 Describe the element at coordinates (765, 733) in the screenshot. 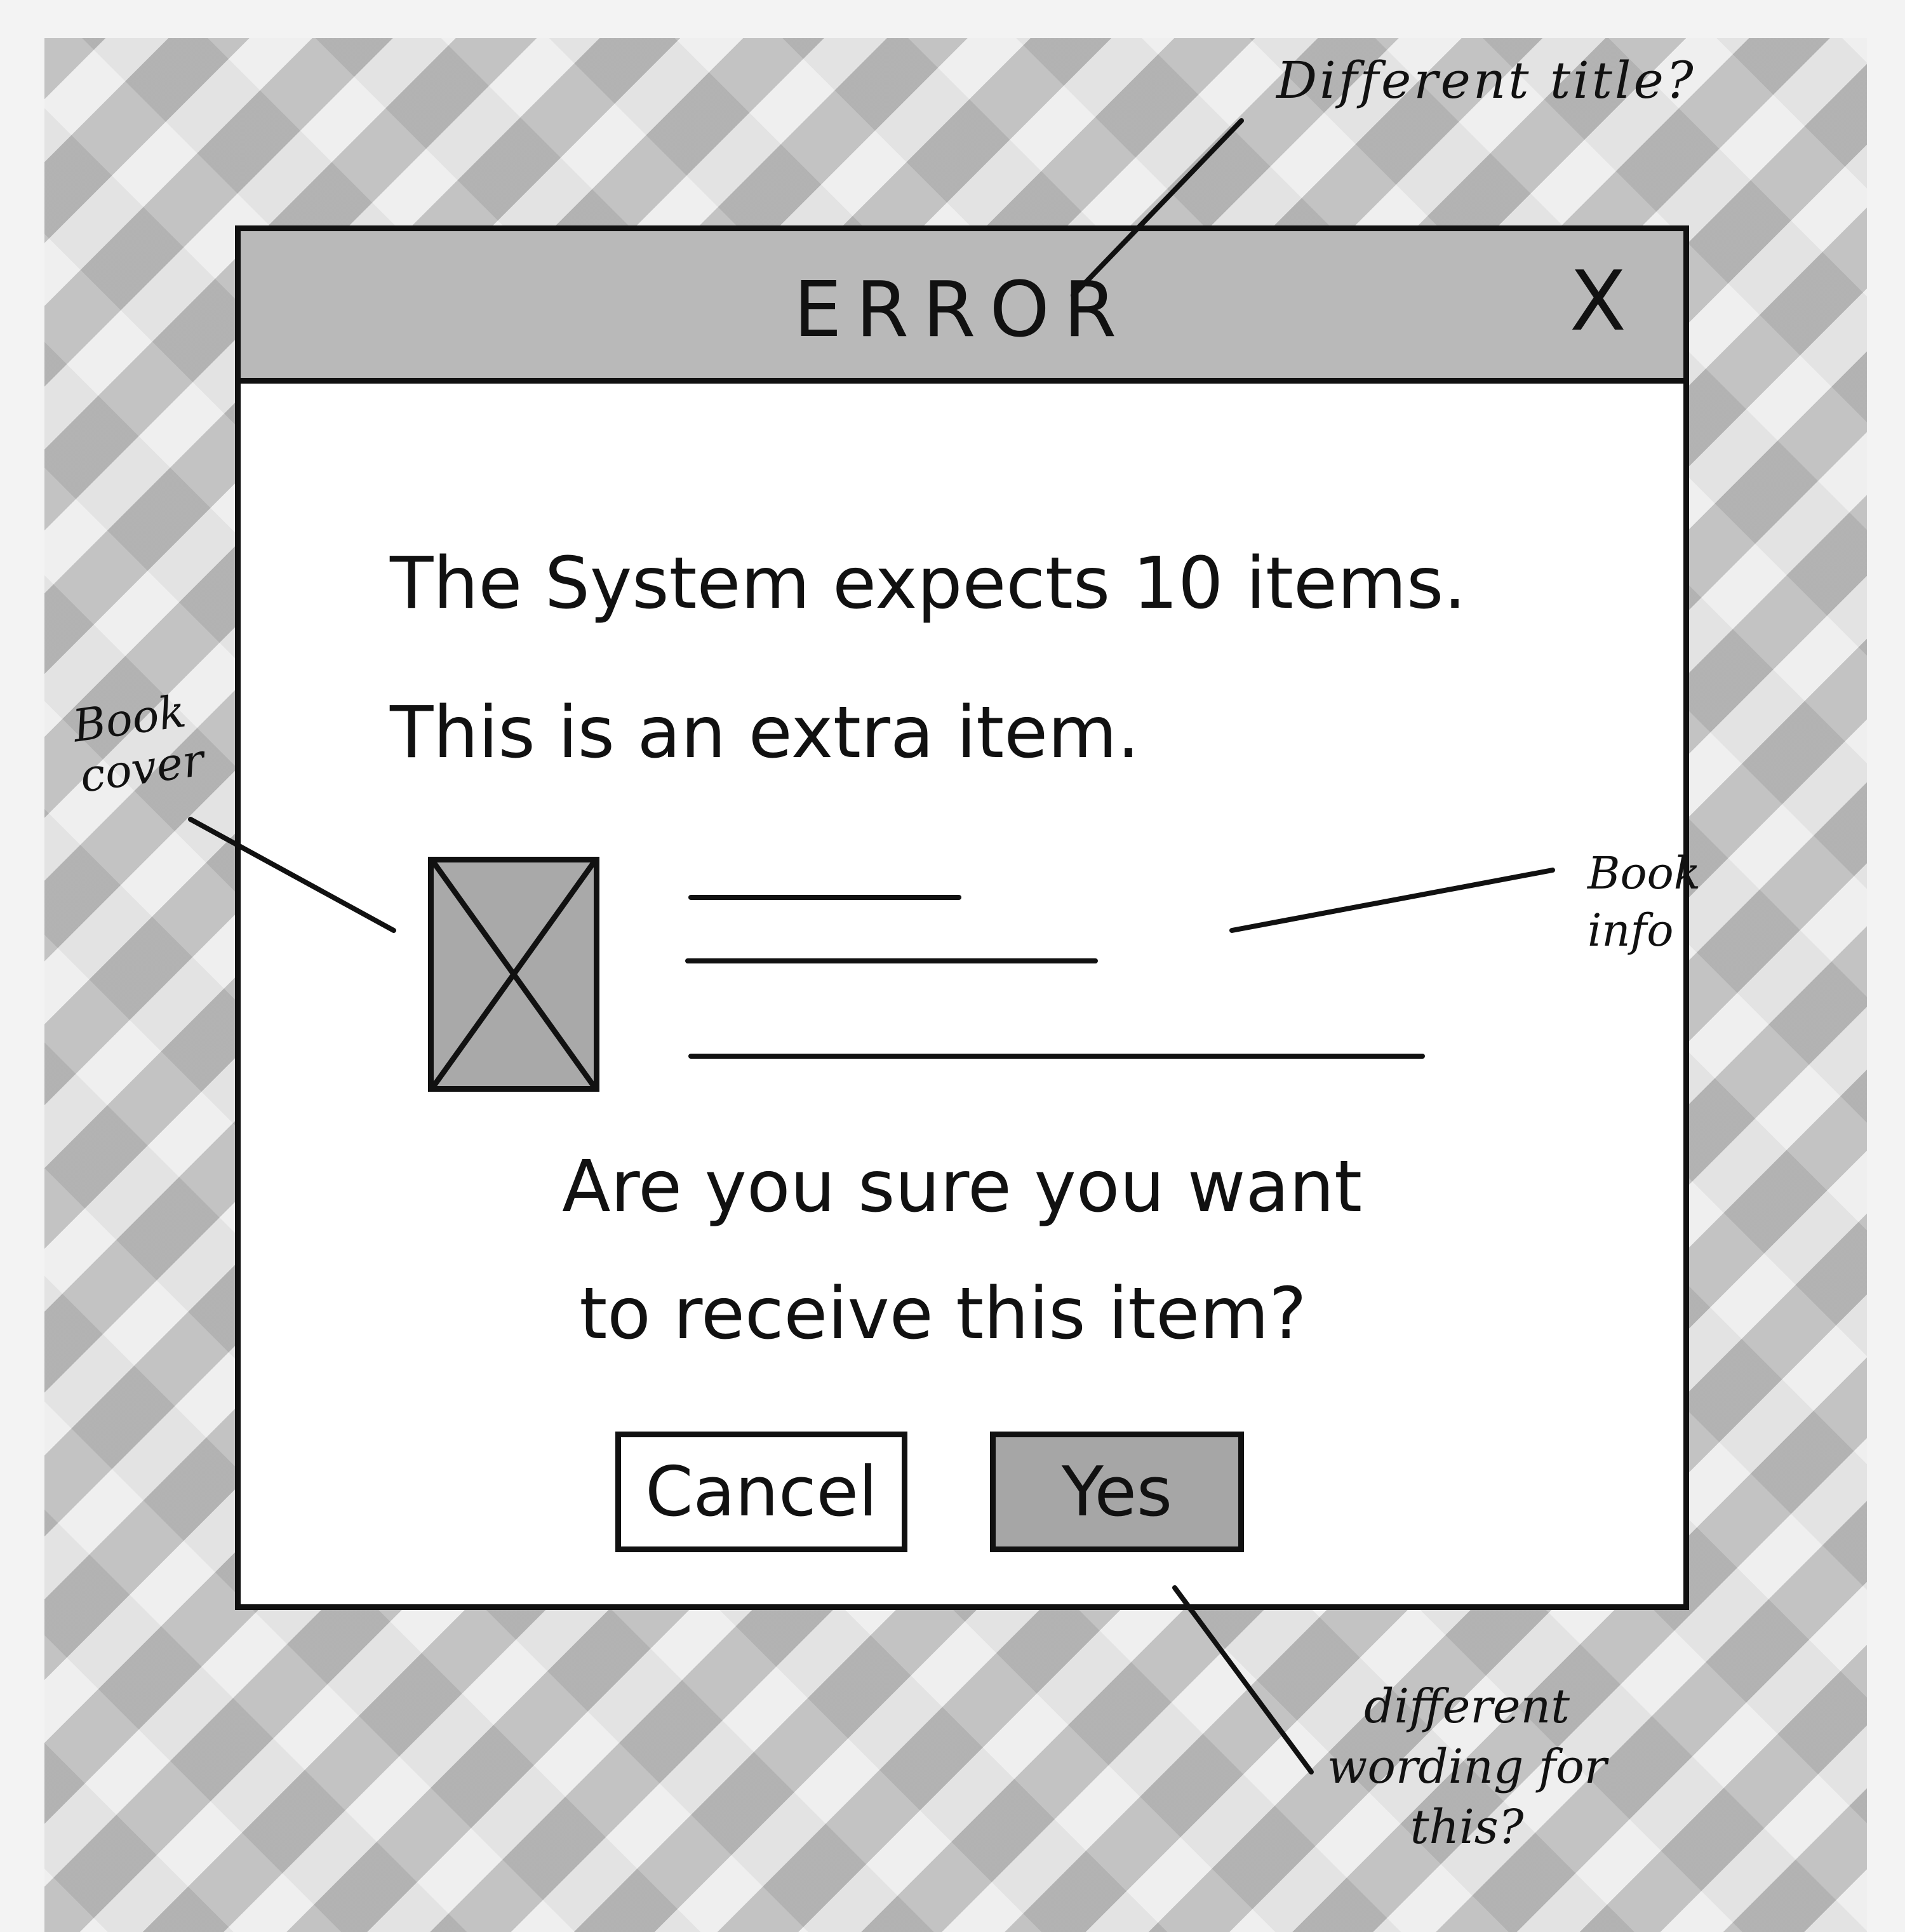

I see `message-line-2: This is an extra item.` at that location.